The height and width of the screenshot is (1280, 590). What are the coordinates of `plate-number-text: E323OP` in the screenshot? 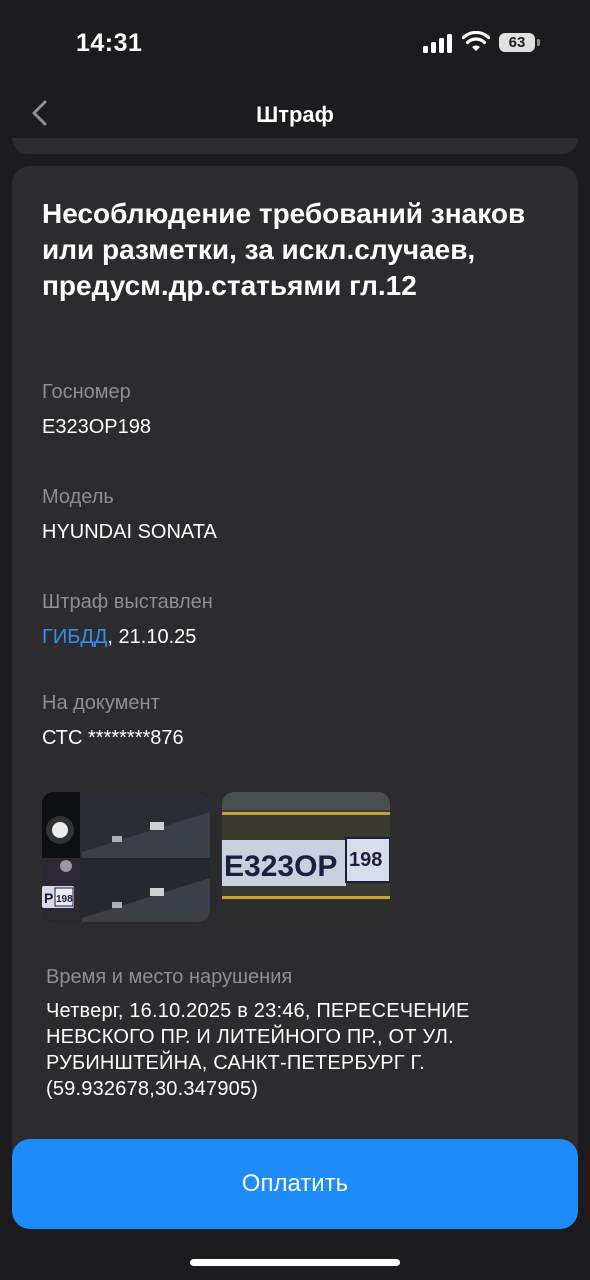 It's located at (280, 866).